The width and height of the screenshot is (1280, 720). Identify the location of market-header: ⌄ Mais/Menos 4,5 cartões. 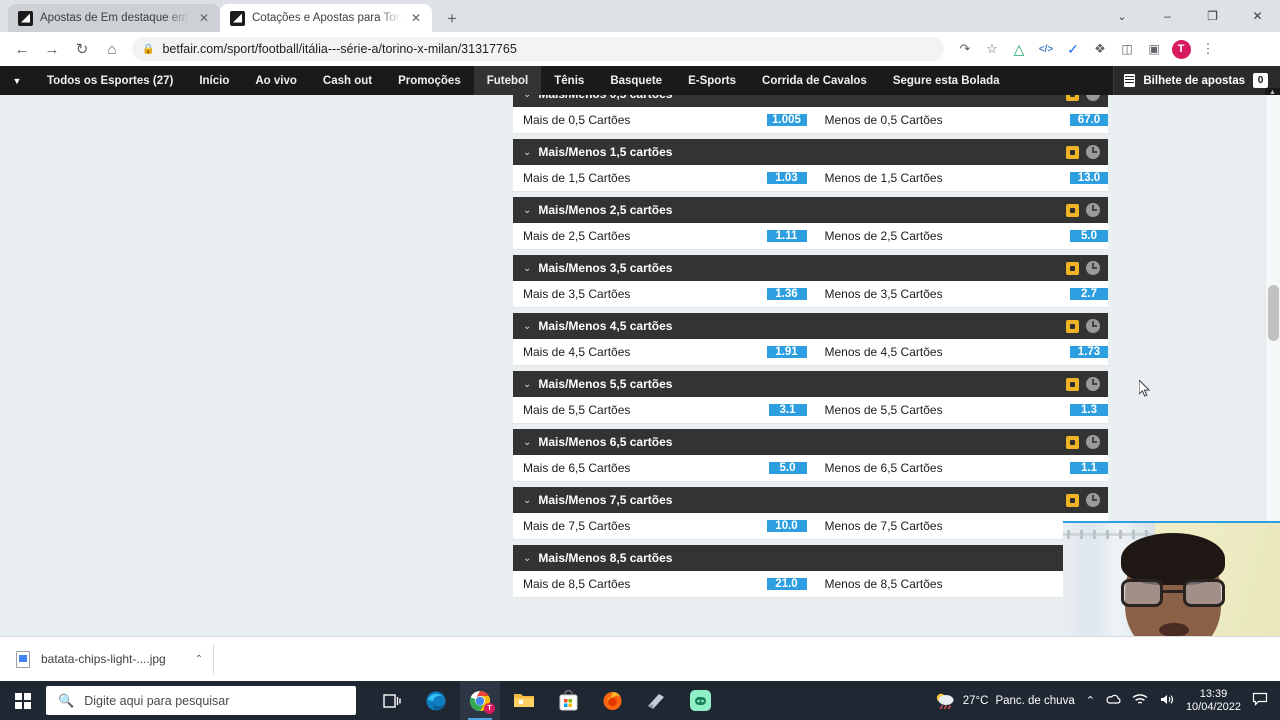
(810, 326).